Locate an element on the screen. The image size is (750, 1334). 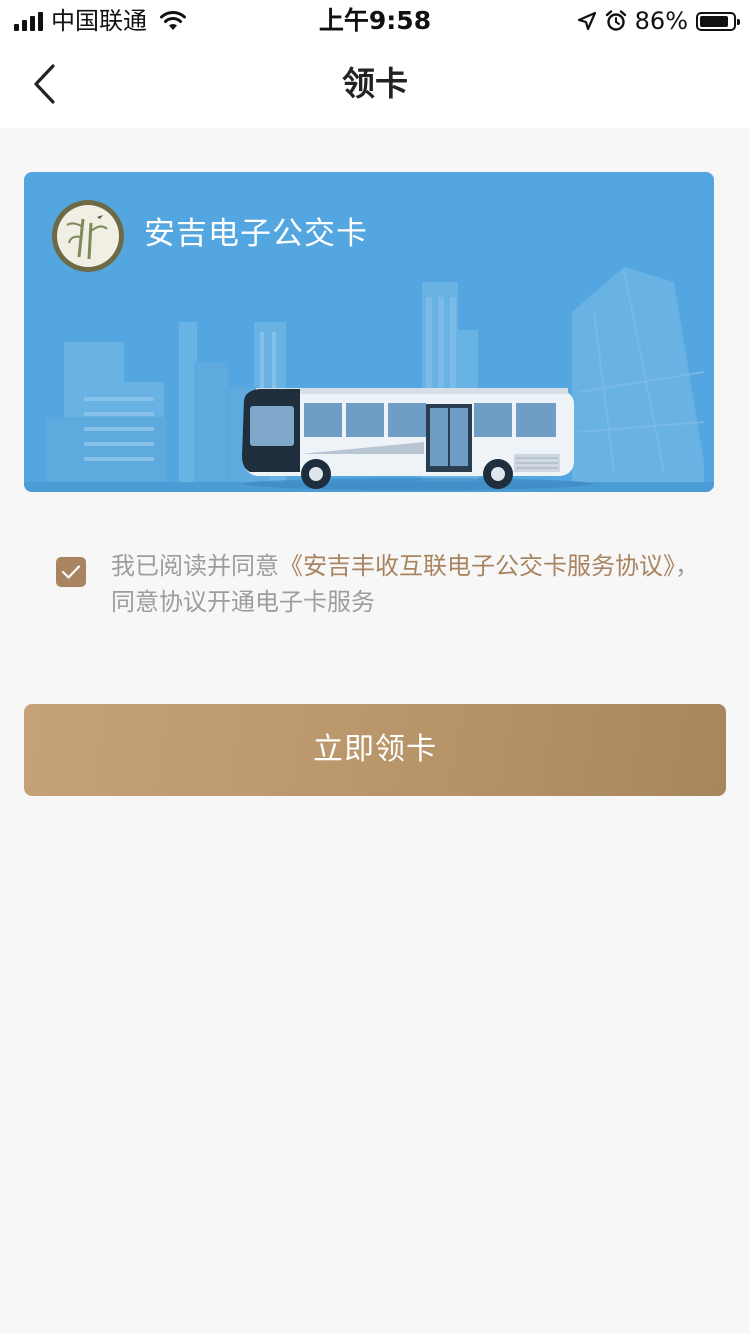
bamboo-emblem-icon is located at coordinates (88, 236).